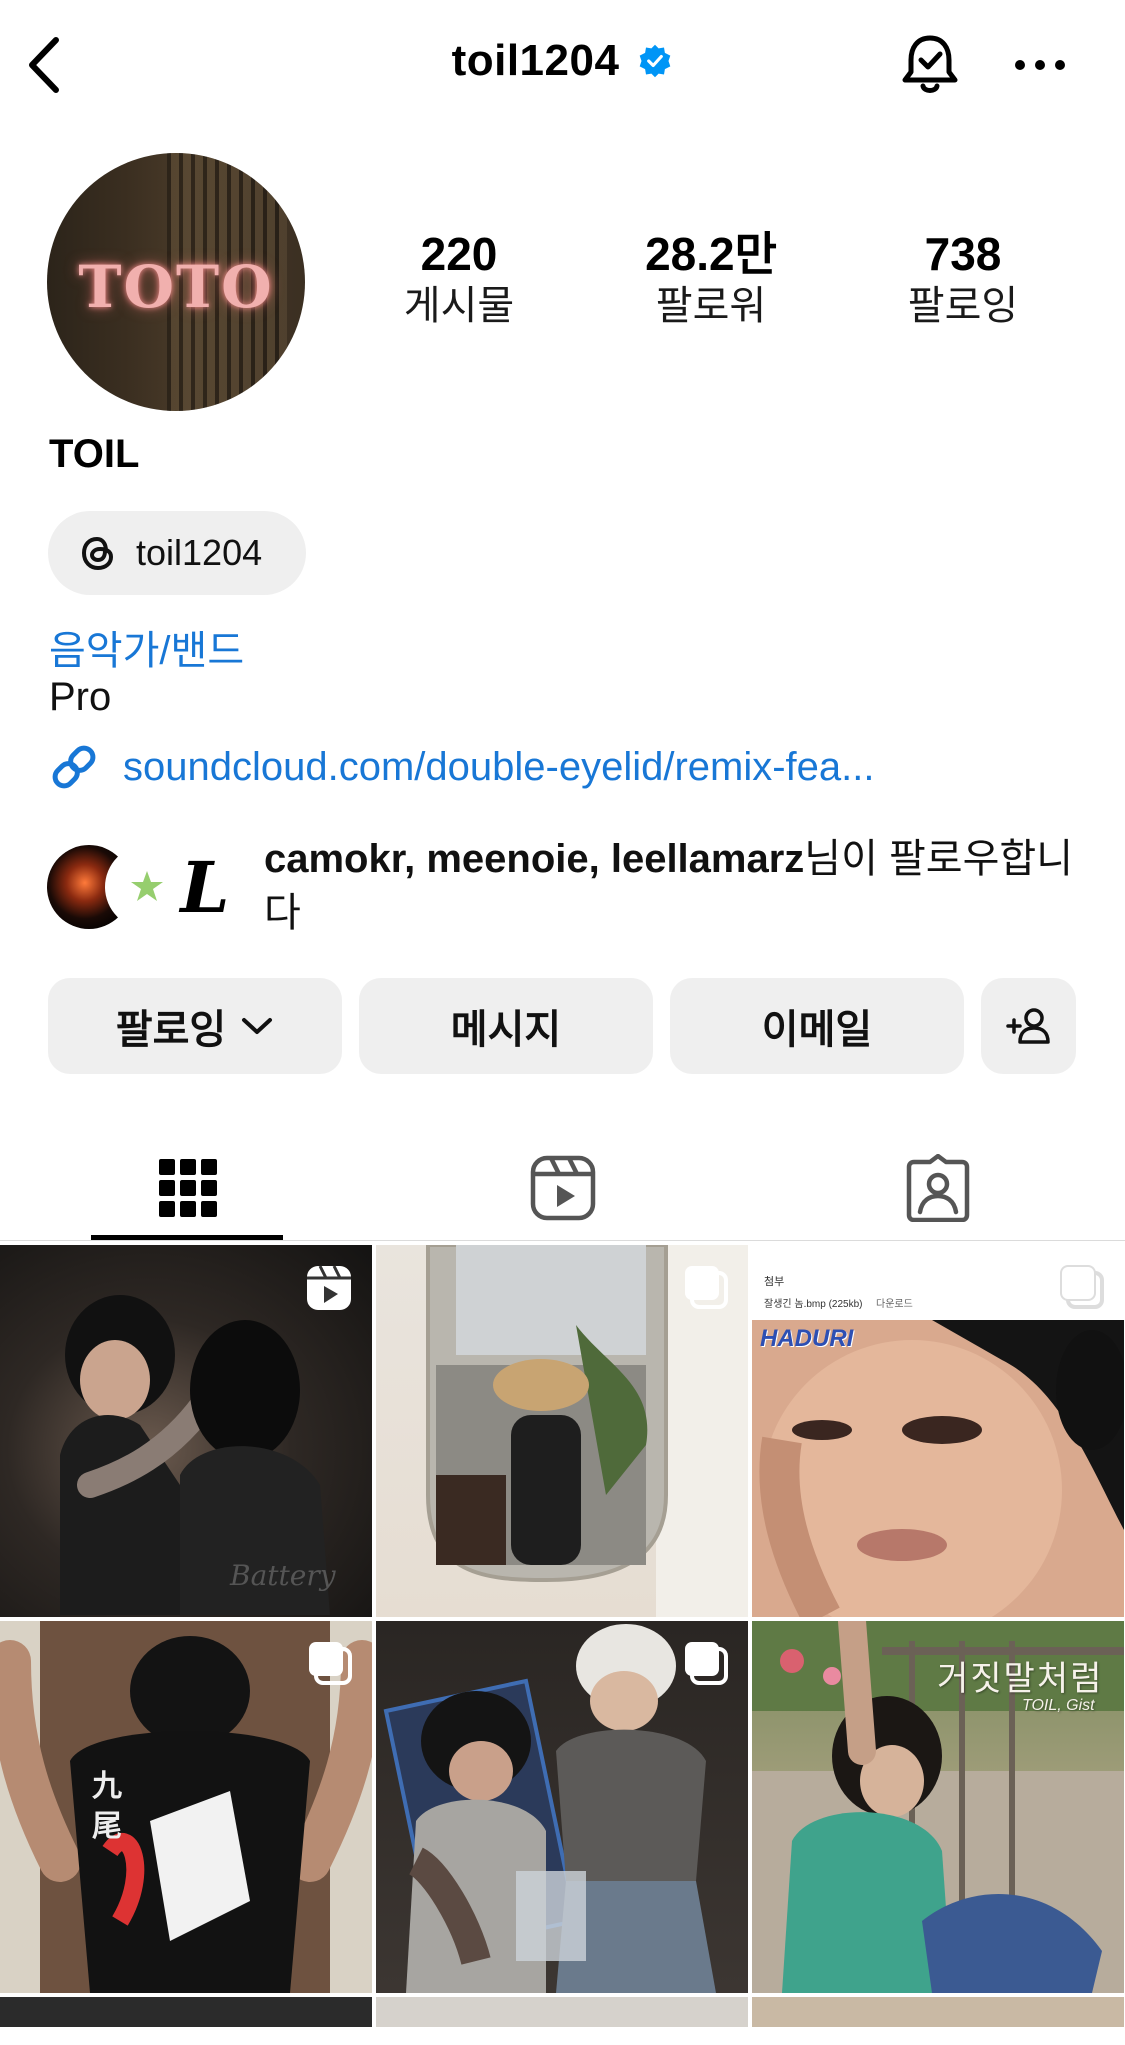  I want to click on threads-icon, so click(97, 553).